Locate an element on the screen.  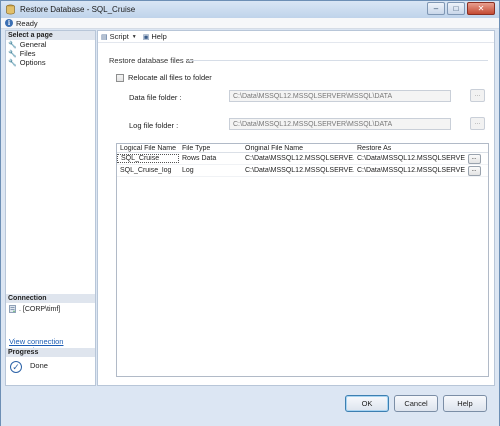
data-folder-input: C:\Data\MSSQL12.MSSQLSERVER\MSSQL\DATA is located at coordinates (340, 96).